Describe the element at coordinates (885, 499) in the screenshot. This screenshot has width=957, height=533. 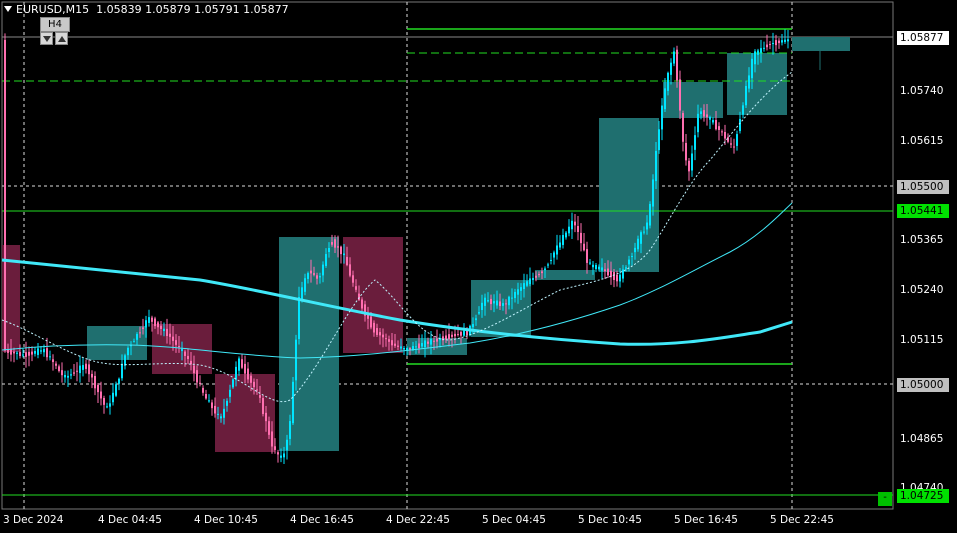
I see `collapse-button: -` at that location.